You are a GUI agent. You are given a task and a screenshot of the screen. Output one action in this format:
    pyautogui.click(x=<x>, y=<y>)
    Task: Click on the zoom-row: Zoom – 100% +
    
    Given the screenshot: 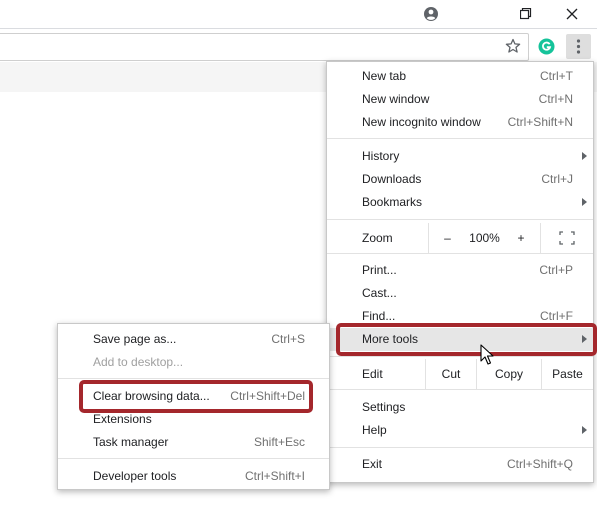 What is the action you would take?
    pyautogui.click(x=460, y=238)
    